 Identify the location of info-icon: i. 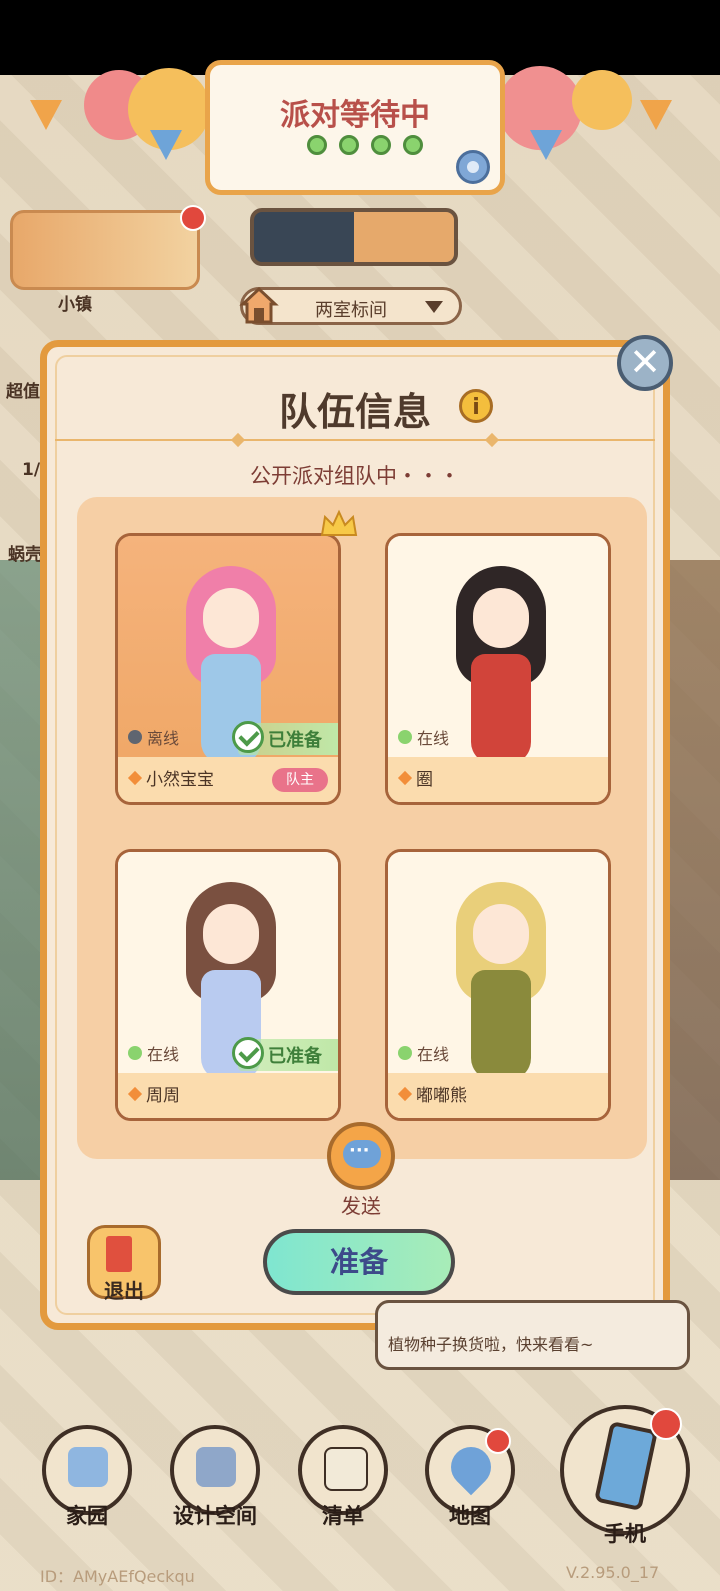
(476, 406).